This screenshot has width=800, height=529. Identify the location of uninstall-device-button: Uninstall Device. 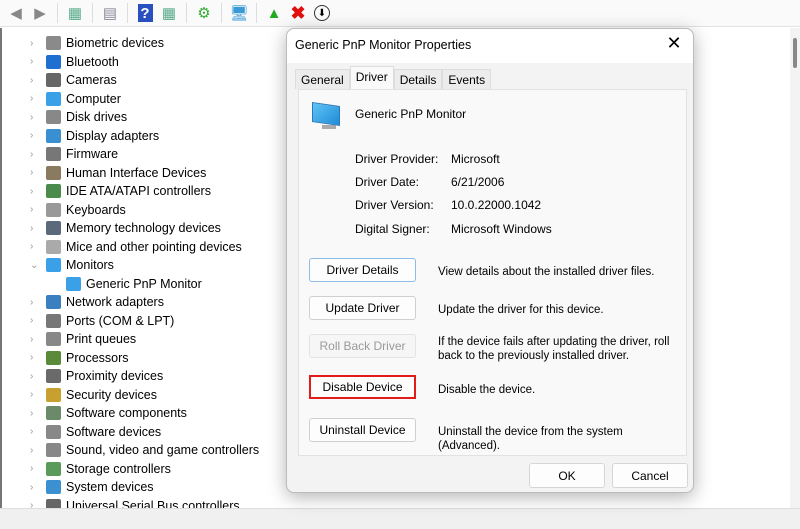
(362, 430).